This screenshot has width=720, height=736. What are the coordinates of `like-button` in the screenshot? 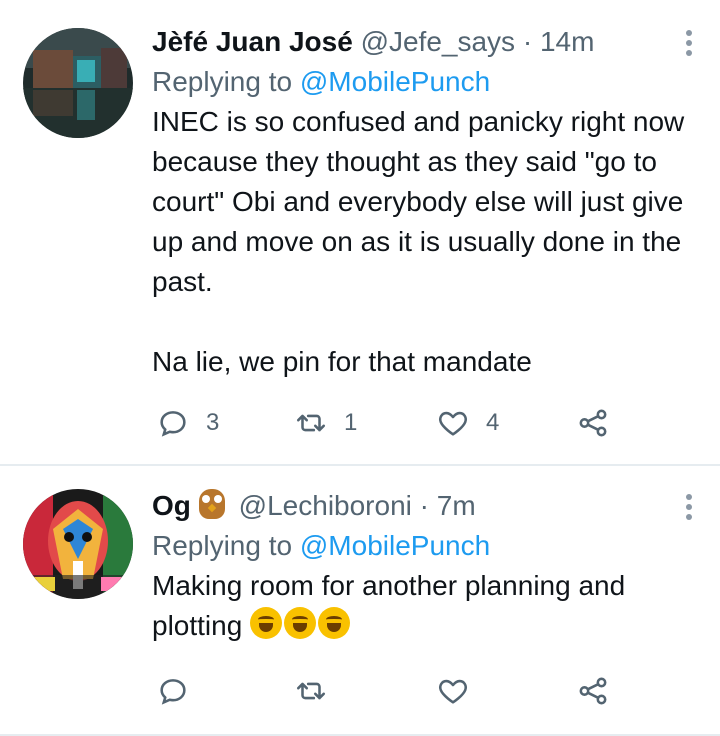 It's located at (461, 691).